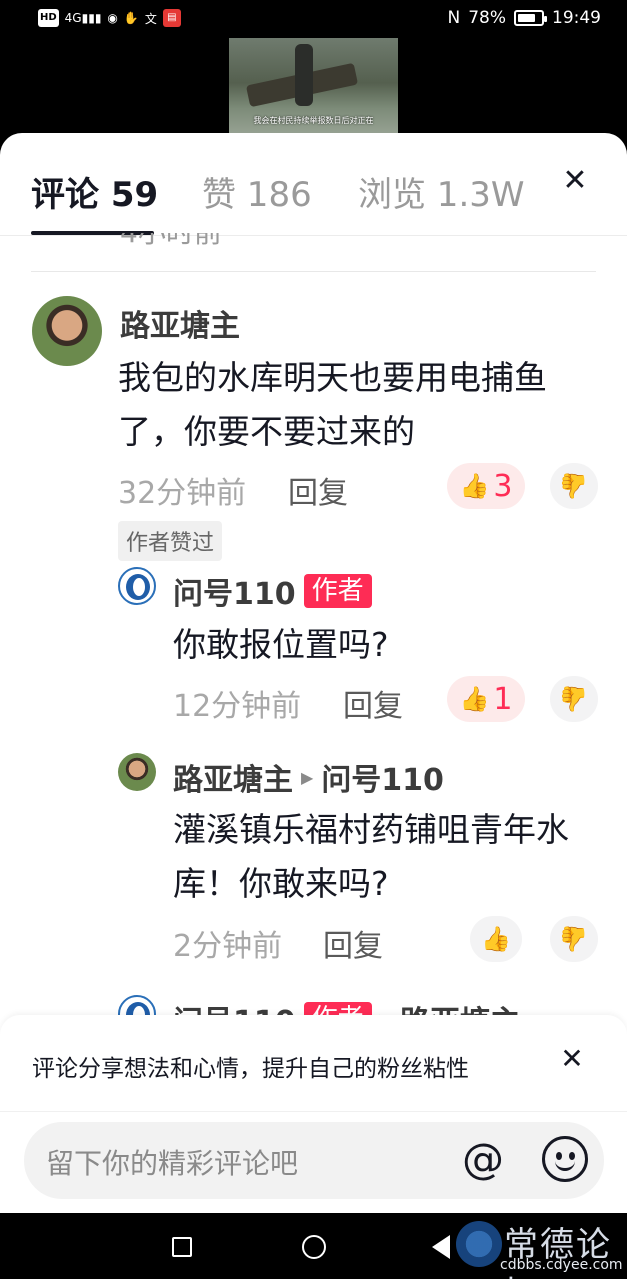 The image size is (627, 1279). What do you see at coordinates (565, 1166) in the screenshot?
I see `emoji-mouth` at bounding box center [565, 1166].